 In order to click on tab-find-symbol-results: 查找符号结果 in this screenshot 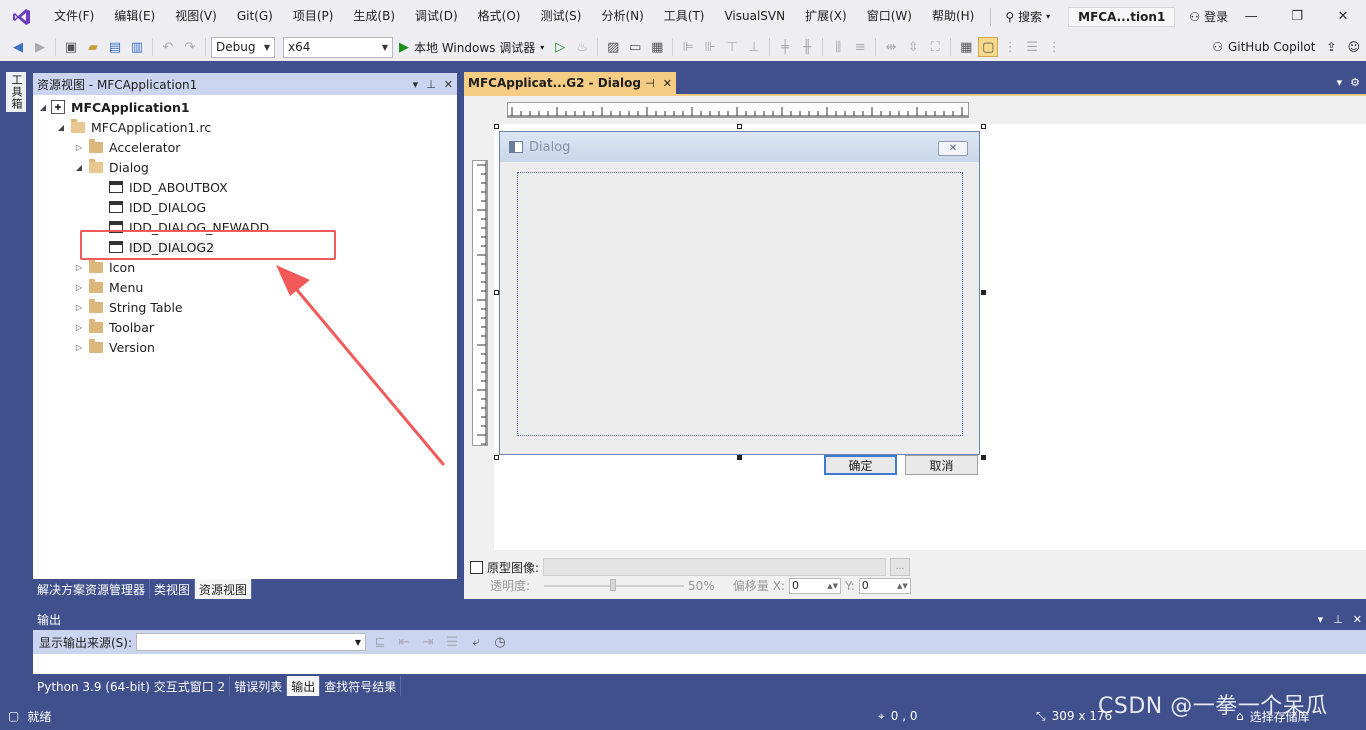, I will do `click(361, 686)`.